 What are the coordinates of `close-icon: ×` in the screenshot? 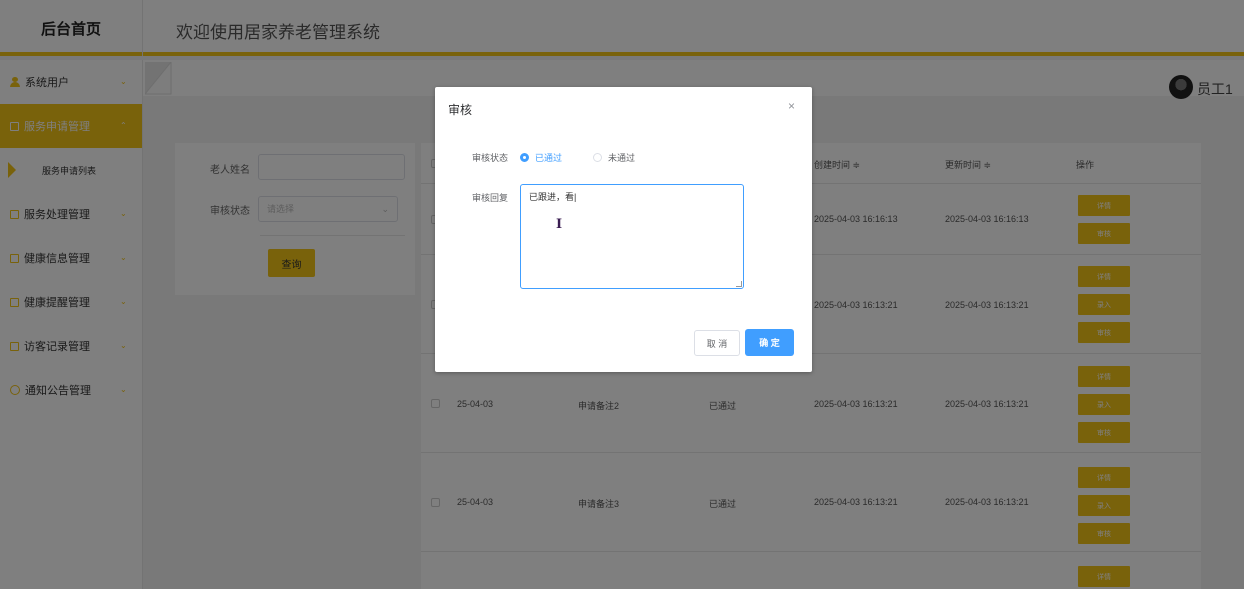 It's located at (791, 106).